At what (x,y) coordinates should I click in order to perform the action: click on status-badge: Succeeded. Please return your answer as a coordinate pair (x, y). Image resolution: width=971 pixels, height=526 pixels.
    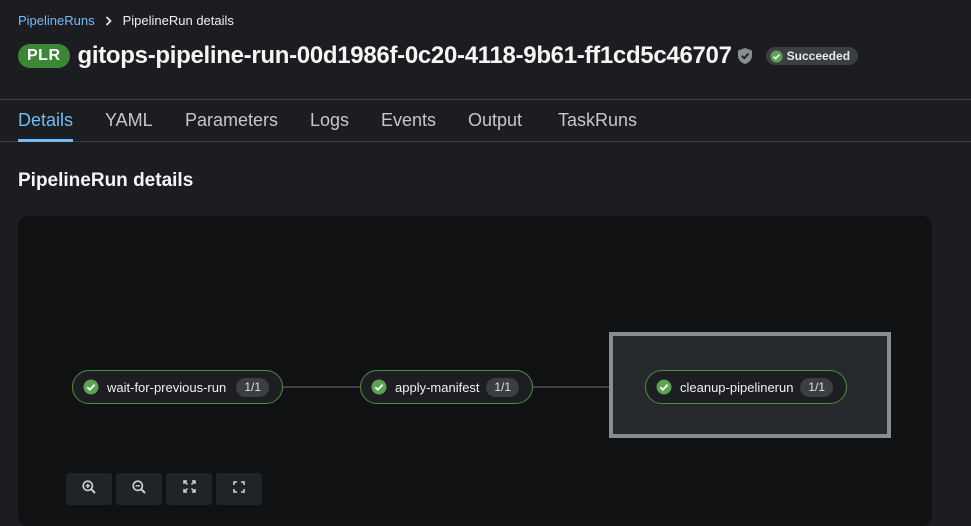
    Looking at the image, I should click on (812, 56).